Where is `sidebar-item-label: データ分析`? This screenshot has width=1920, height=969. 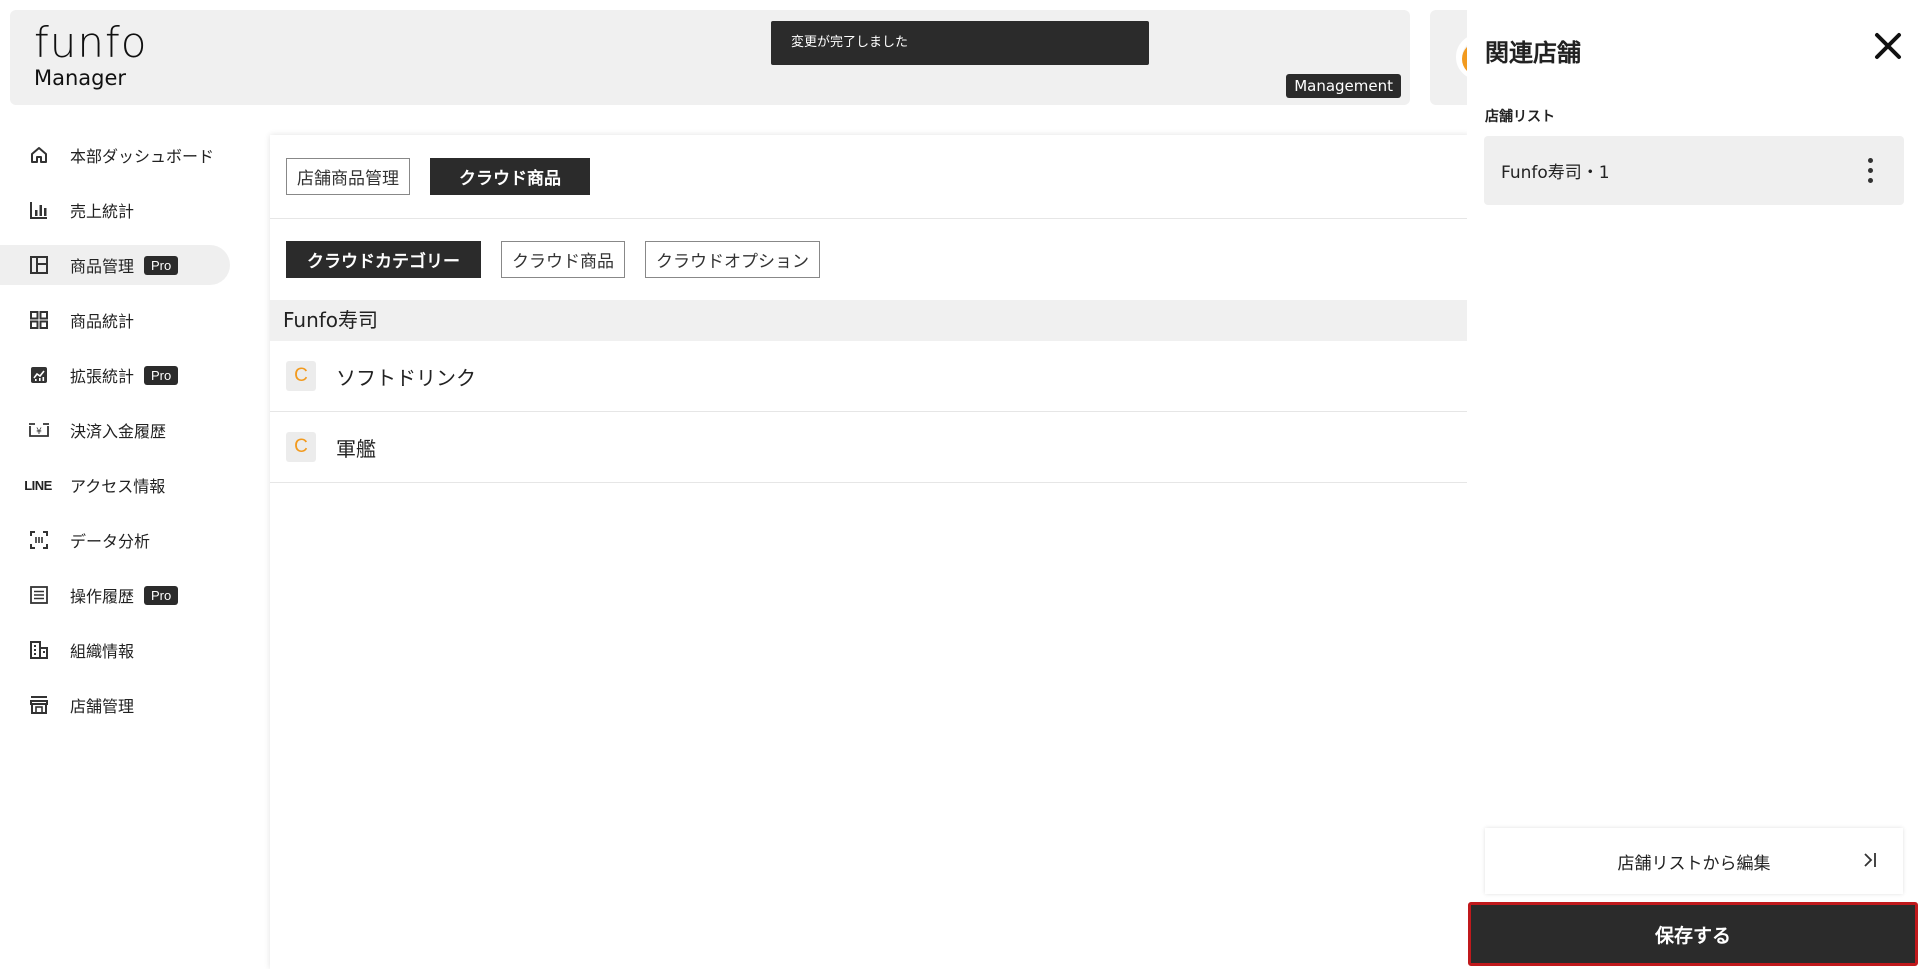
sidebar-item-label: データ分析 is located at coordinates (110, 541).